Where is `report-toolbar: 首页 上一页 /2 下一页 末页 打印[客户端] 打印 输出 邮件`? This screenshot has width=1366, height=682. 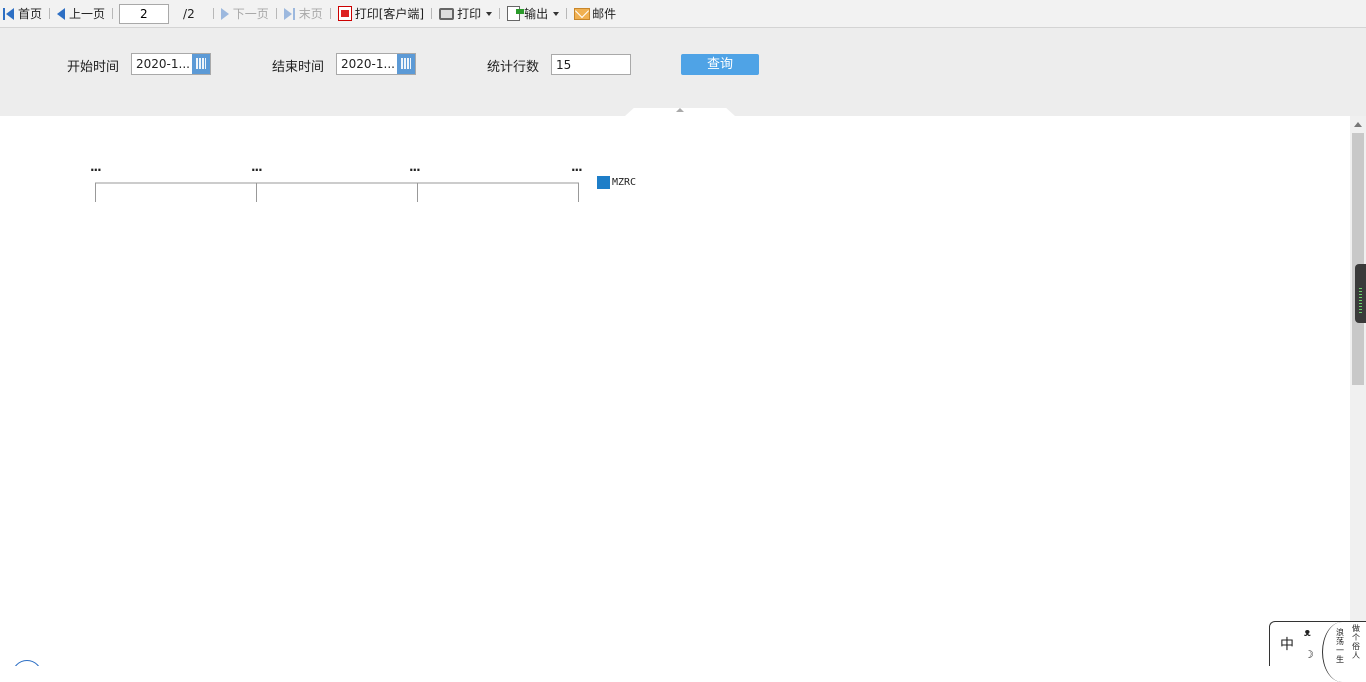
report-toolbar: 首页 上一页 /2 下一页 末页 打印[客户端] 打印 输出 邮件 is located at coordinates (683, 14).